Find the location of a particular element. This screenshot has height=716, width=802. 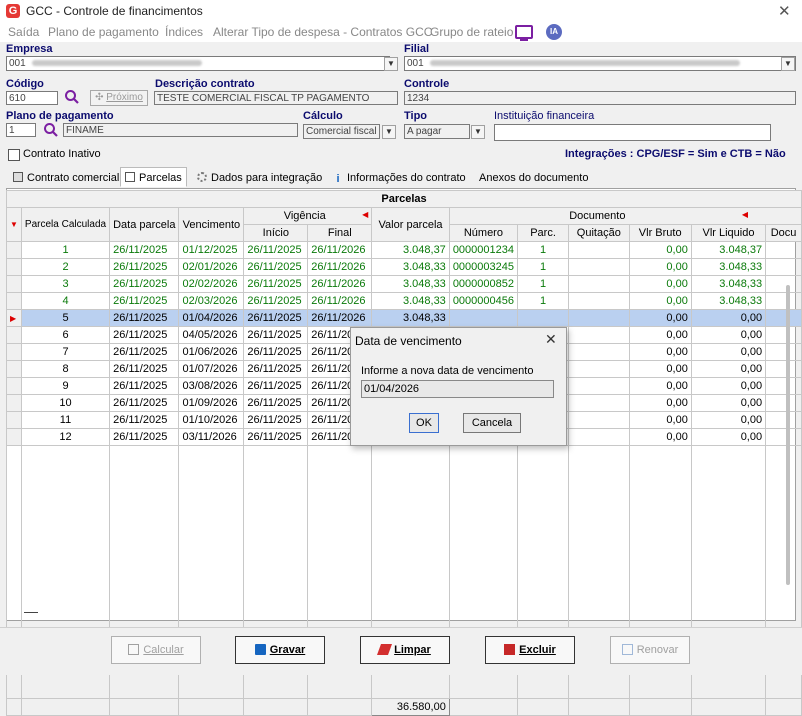

cell-dp: 26/11/2025 is located at coordinates (144, 437).